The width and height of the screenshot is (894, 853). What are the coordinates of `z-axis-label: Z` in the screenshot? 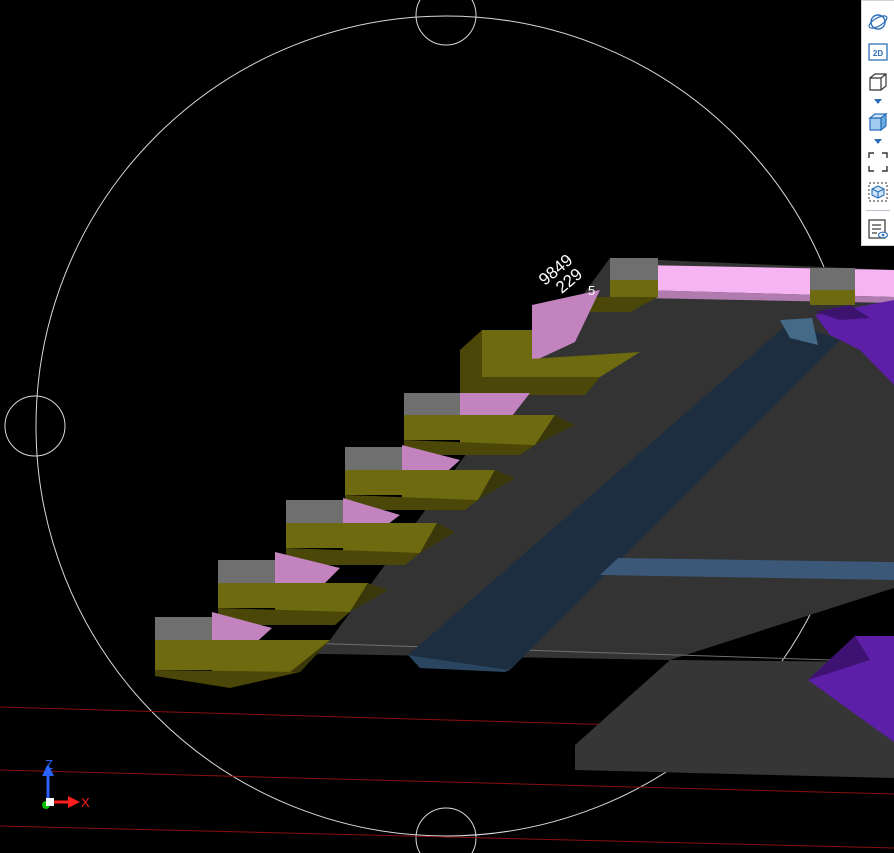 It's located at (49, 764).